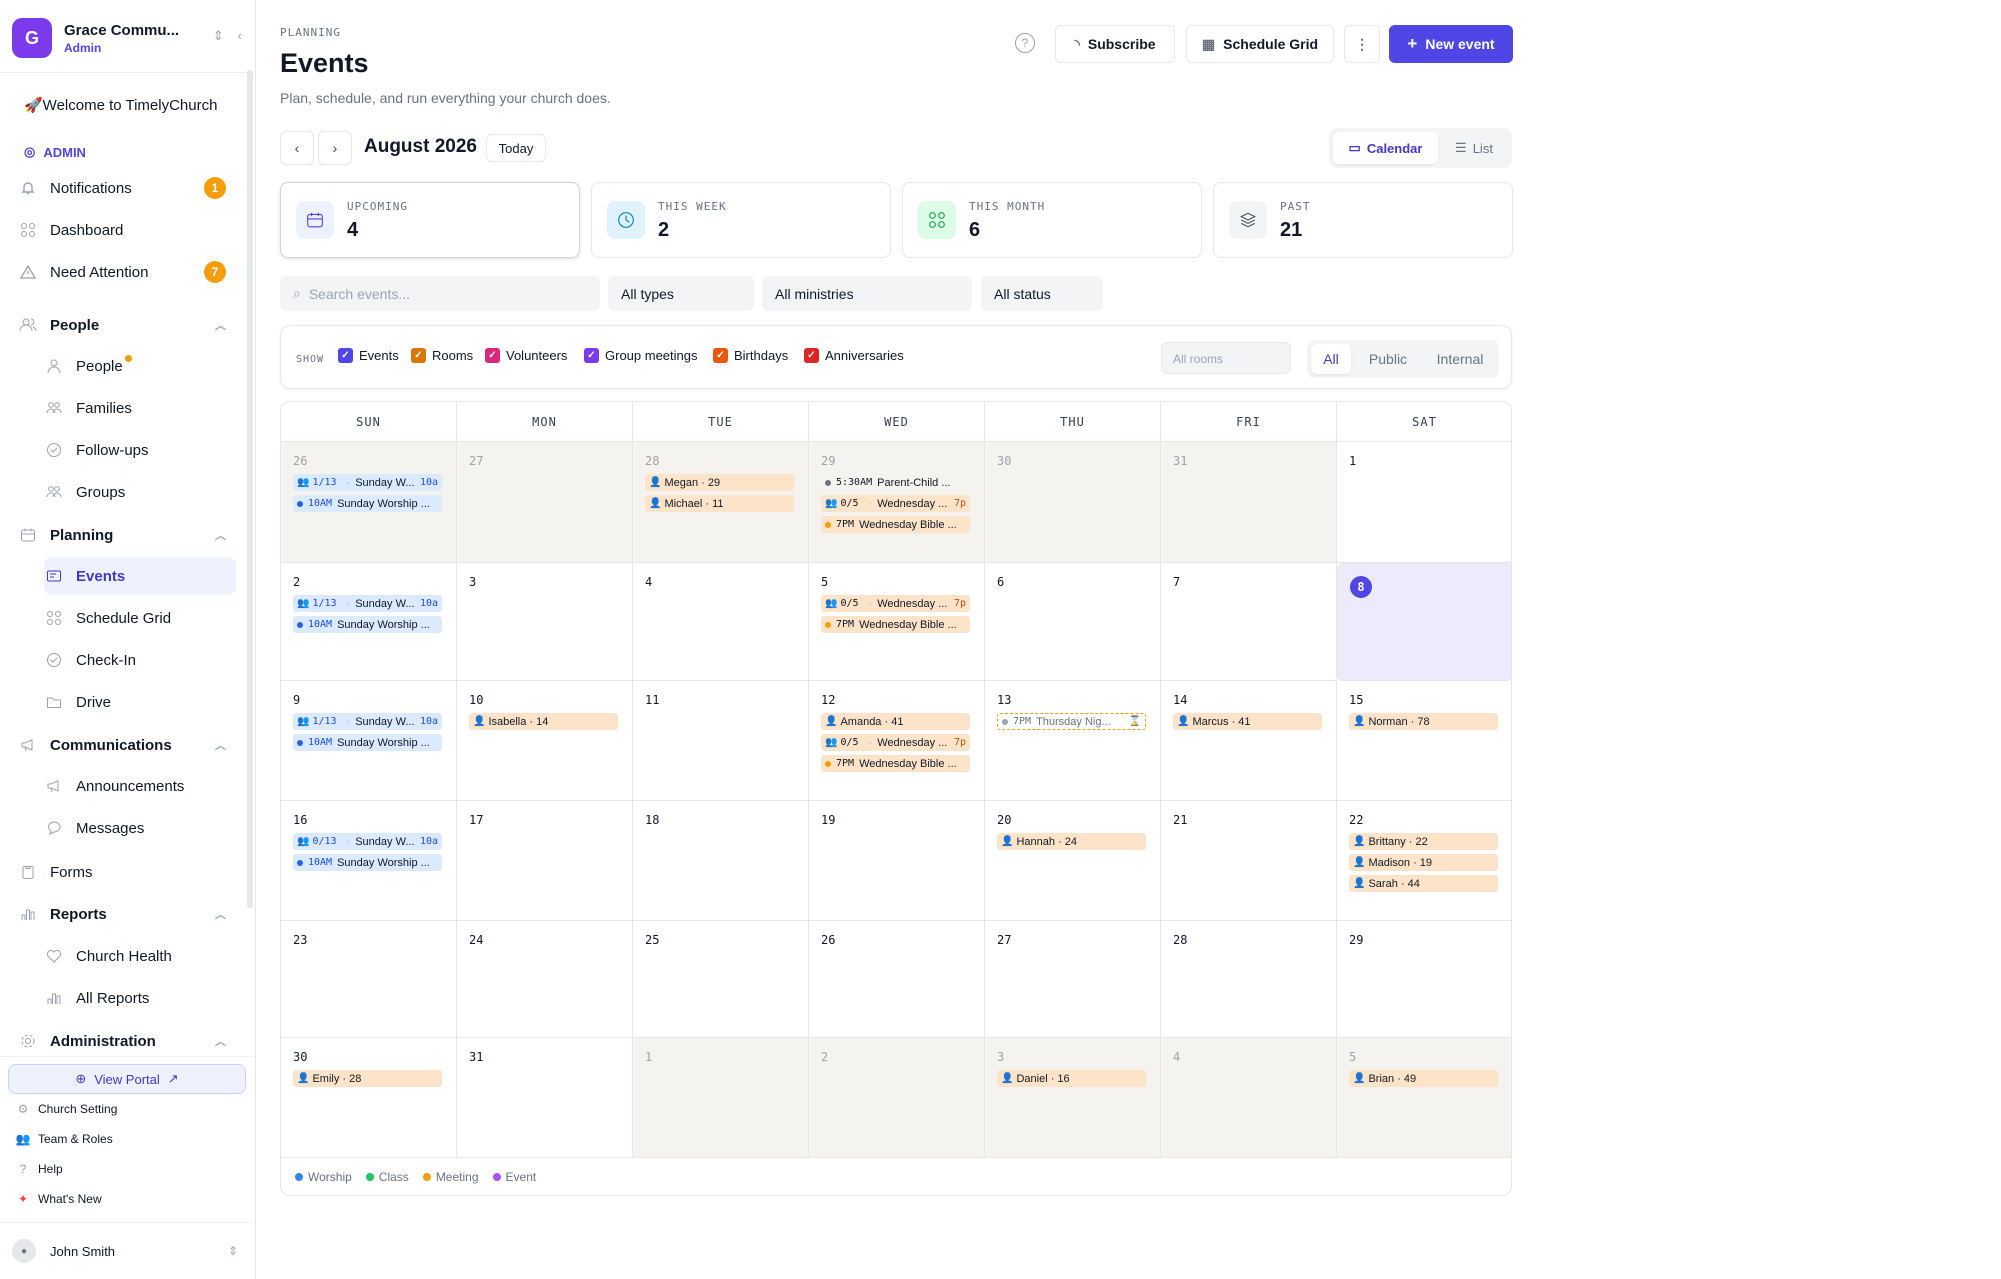  What do you see at coordinates (367, 841) in the screenshot?
I see `event-chip: 👥 0/13 · Sunday W... 10a` at bounding box center [367, 841].